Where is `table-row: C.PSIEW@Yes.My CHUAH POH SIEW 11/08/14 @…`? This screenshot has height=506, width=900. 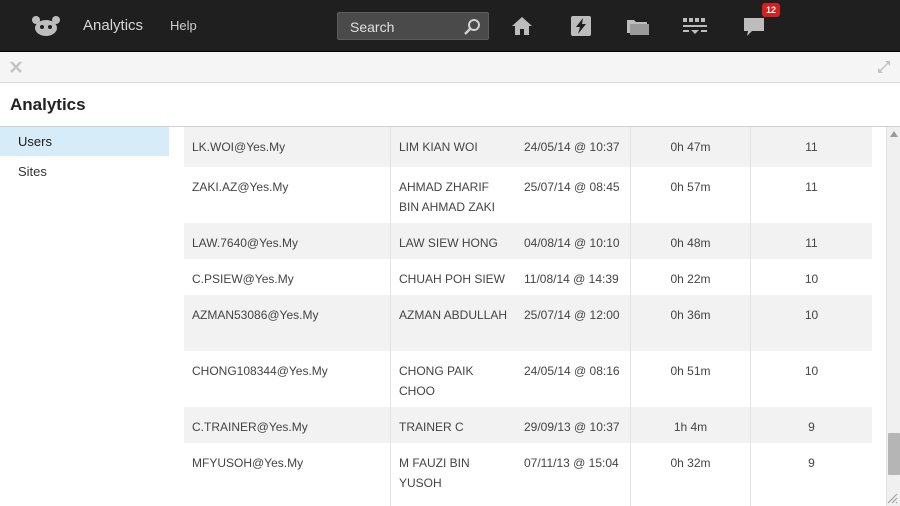
table-row: C.PSIEW@Yes.My CHUAH POH SIEW 11/08/14 @… is located at coordinates (528, 277).